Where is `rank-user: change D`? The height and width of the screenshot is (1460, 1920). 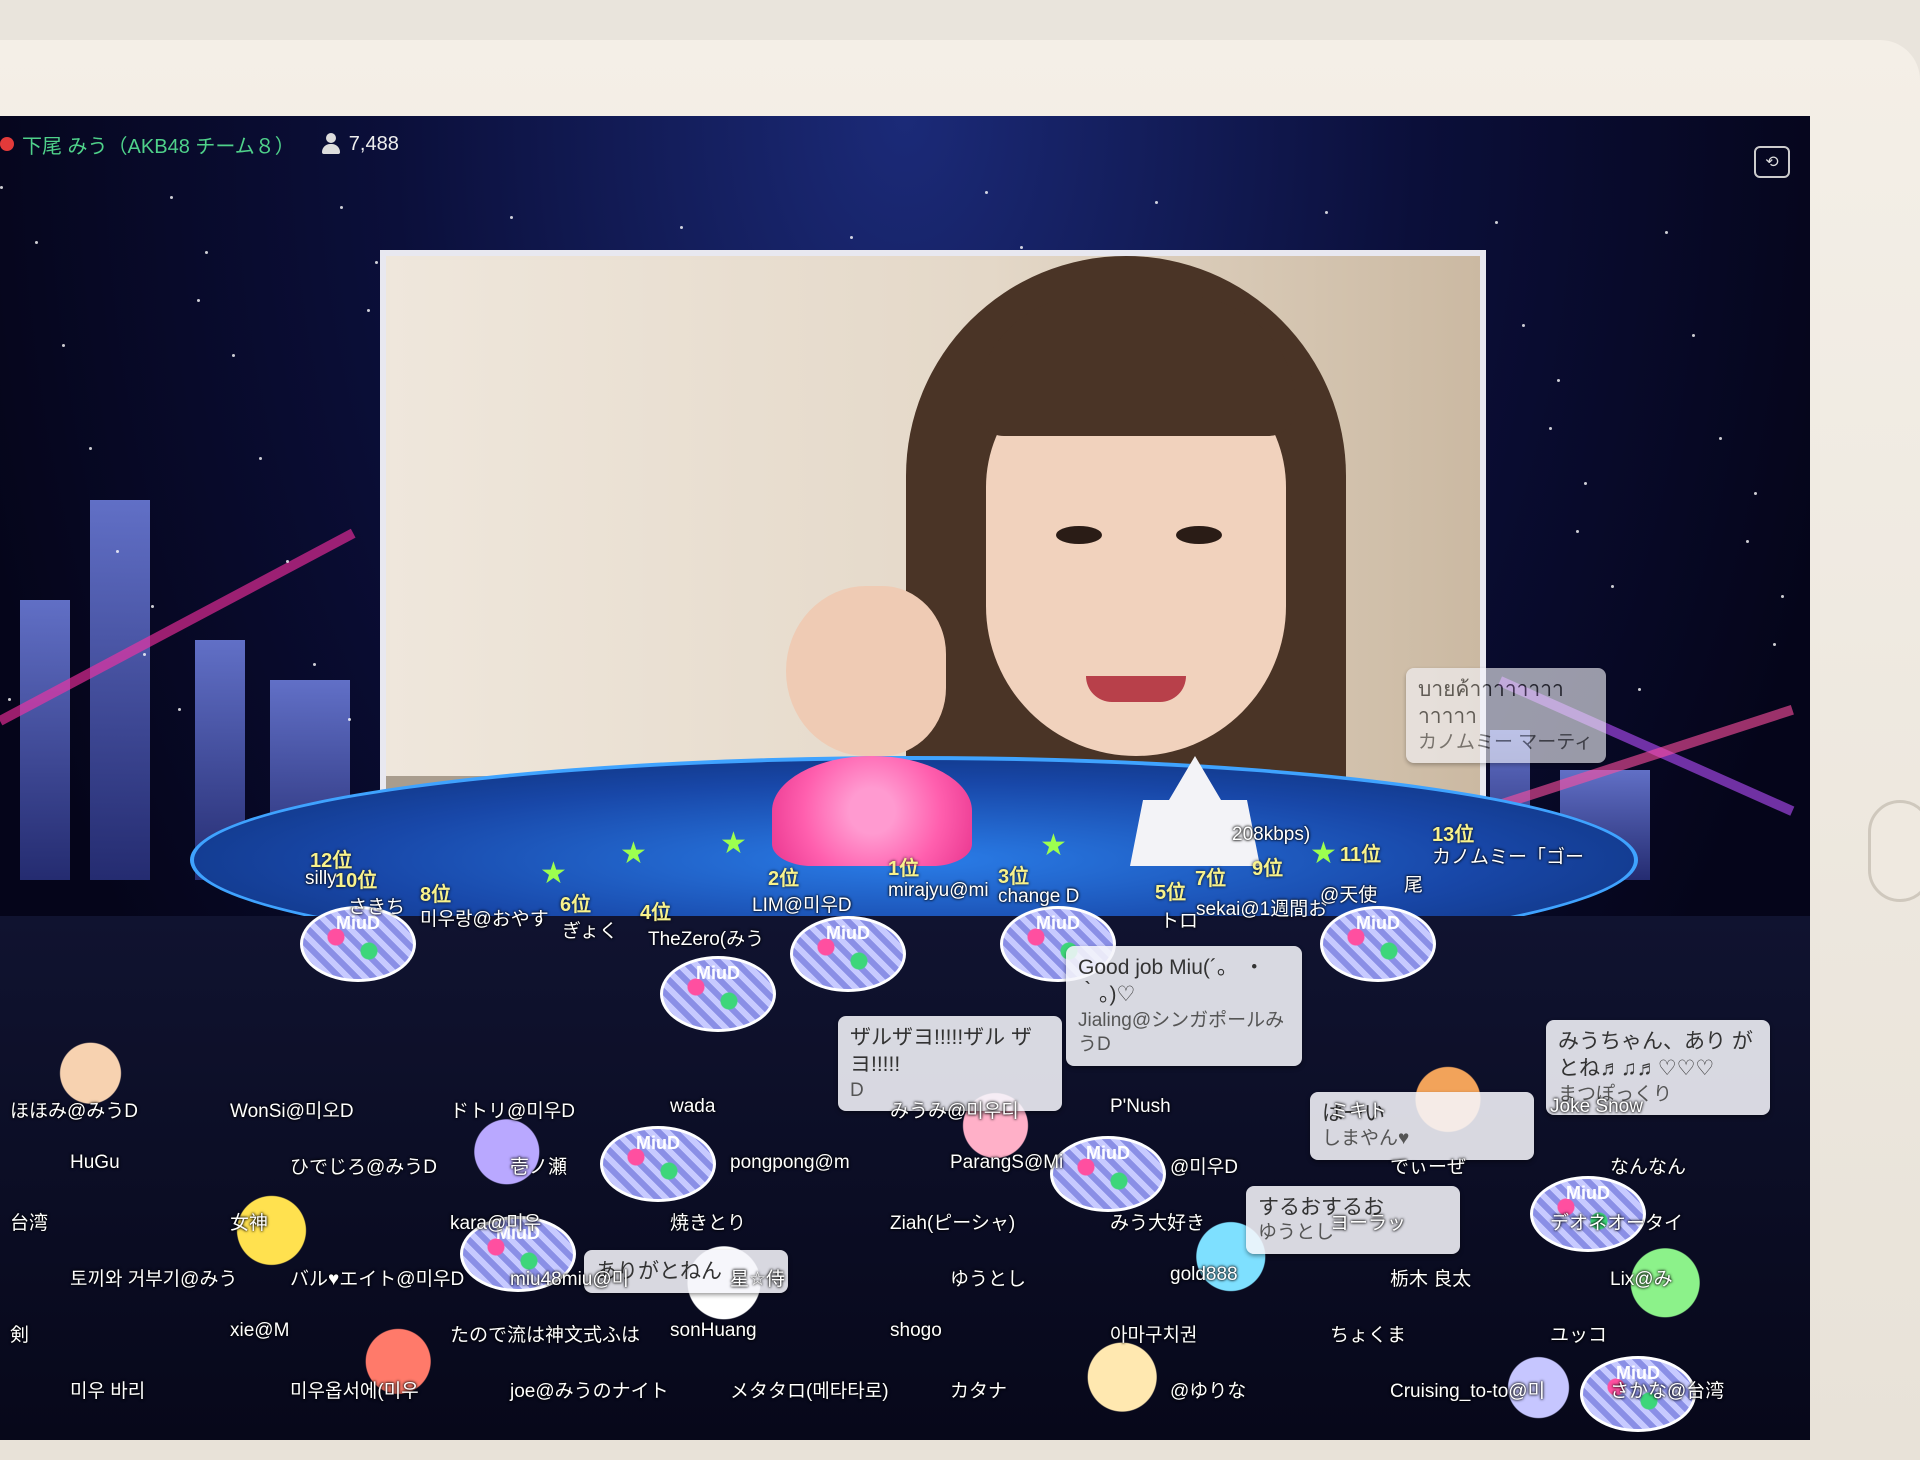 rank-user: change D is located at coordinates (1039, 896).